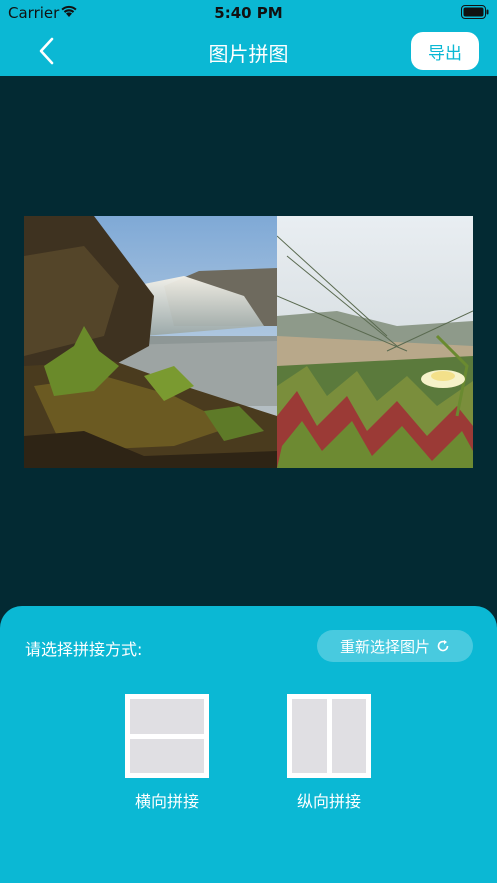 This screenshot has height=883, width=497. What do you see at coordinates (384, 647) in the screenshot?
I see `reselect-label: 重新选择图片` at bounding box center [384, 647].